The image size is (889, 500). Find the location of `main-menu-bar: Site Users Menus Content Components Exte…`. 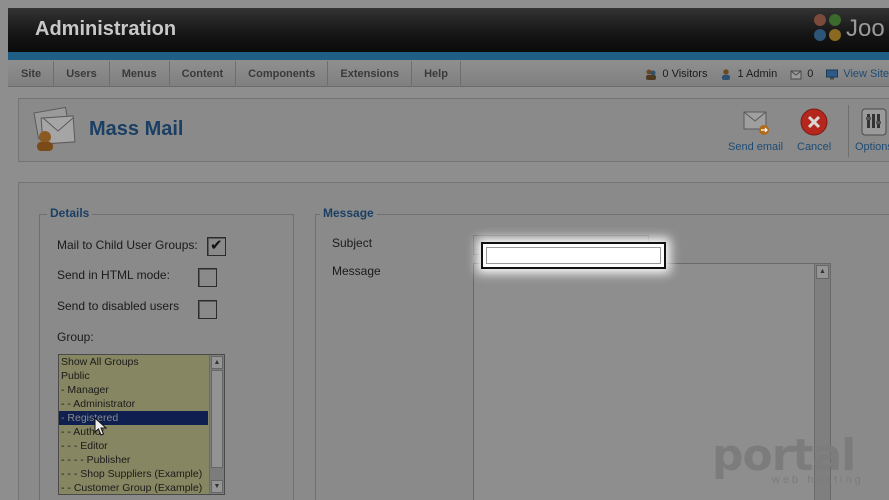

main-menu-bar: Site Users Menus Content Components Exte… is located at coordinates (448, 74).